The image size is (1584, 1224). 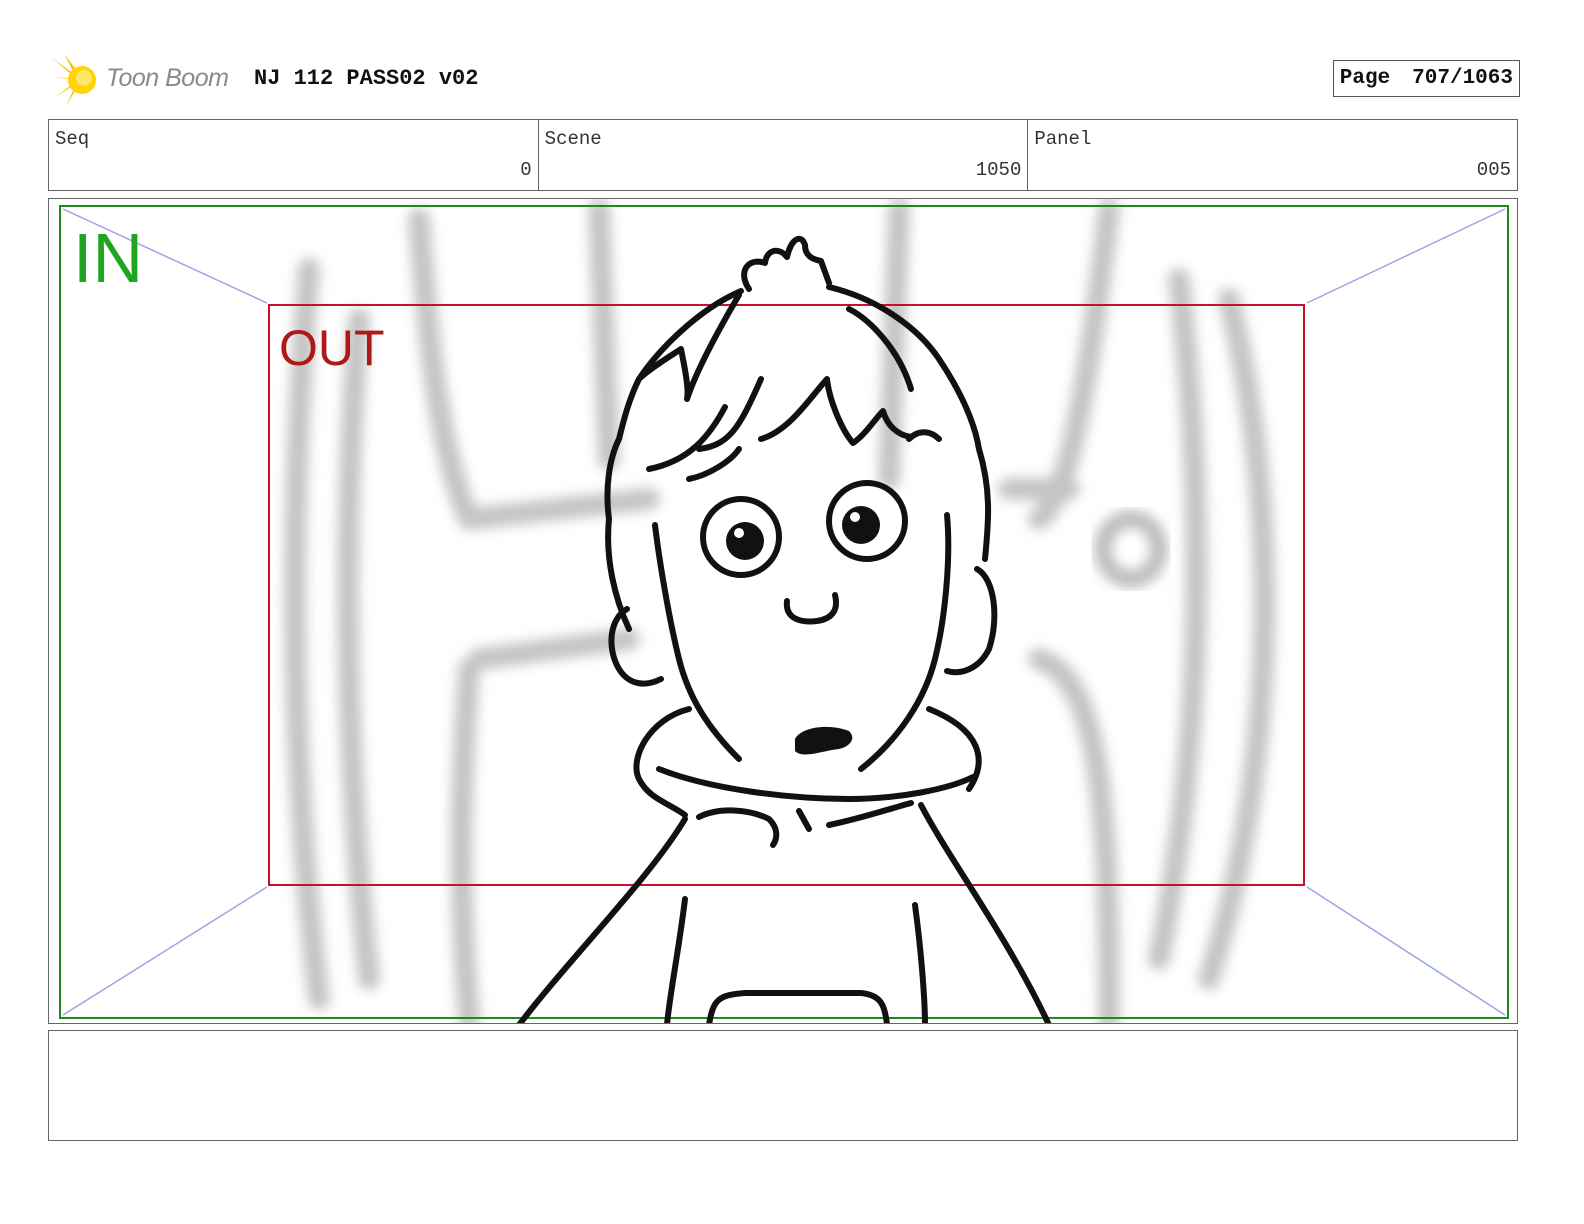 I want to click on panel-cell: Panel 005, so click(x=1272, y=155).